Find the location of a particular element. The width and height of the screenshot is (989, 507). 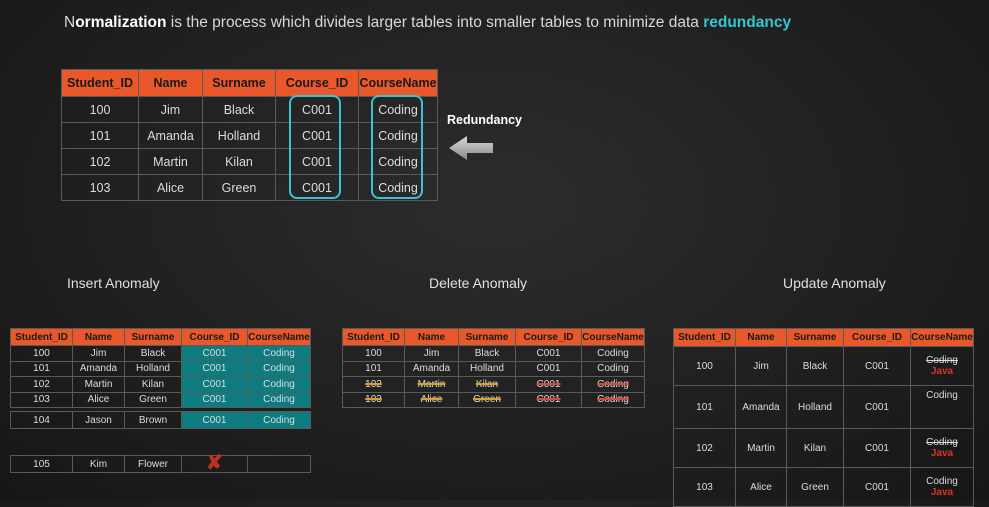

table-row: 105 Kim Flower ✘ is located at coordinates (160, 463).